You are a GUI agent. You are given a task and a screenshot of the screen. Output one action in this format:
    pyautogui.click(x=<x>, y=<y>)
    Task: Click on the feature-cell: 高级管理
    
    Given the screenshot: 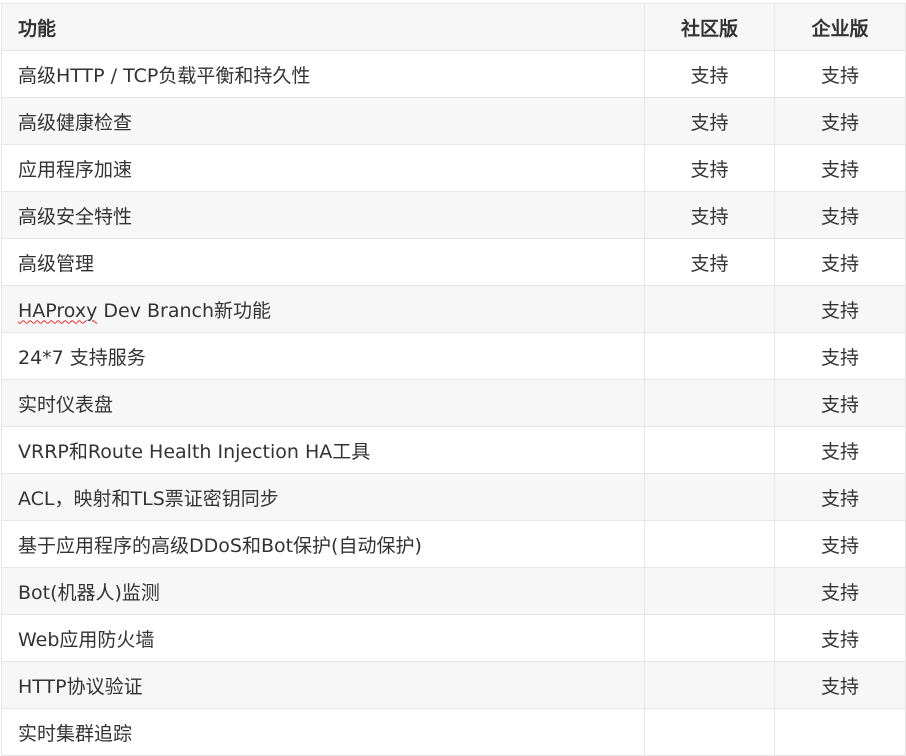 What is the action you would take?
    pyautogui.click(x=323, y=262)
    